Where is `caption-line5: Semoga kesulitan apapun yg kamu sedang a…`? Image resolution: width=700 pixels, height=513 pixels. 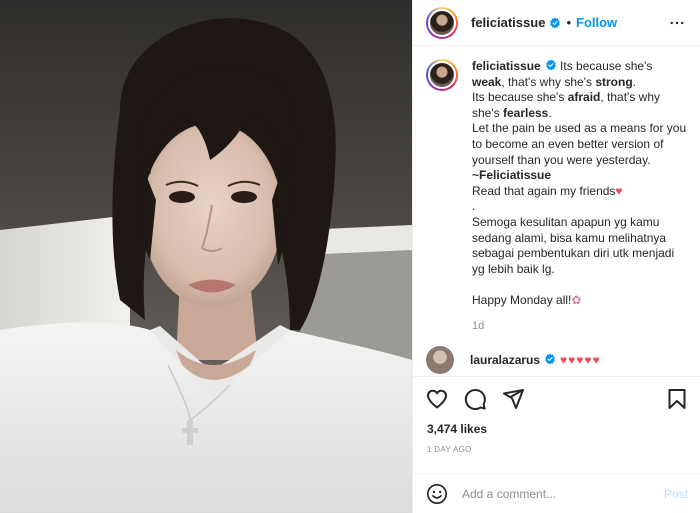
caption-line5: Semoga kesulitan apapun yg kamu sedang a… is located at coordinates (573, 245).